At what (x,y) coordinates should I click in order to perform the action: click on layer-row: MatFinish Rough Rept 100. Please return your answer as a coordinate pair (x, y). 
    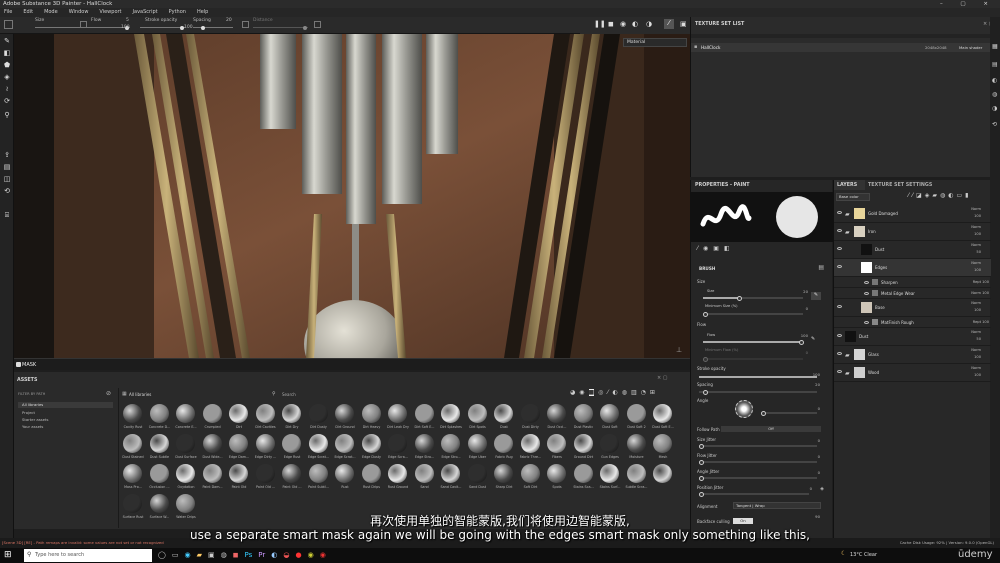
    Looking at the image, I should click on (912, 322).